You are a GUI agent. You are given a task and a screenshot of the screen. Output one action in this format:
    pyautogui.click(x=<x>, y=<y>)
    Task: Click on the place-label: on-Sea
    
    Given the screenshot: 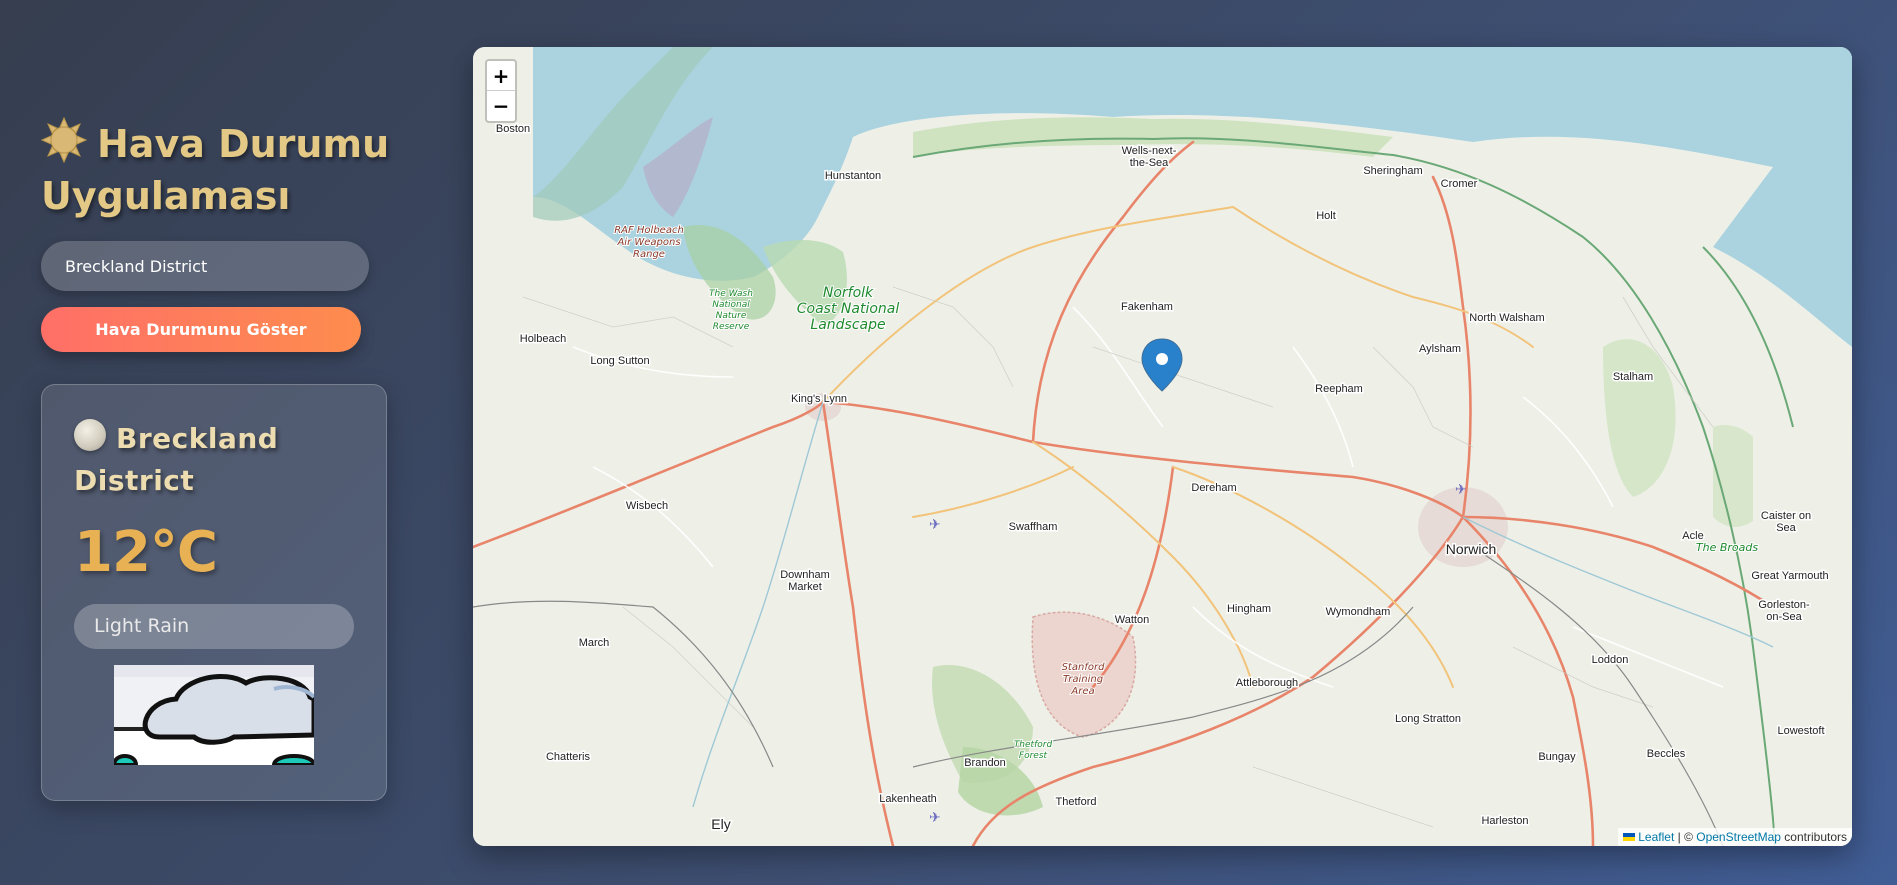 What is the action you would take?
    pyautogui.click(x=1784, y=617)
    